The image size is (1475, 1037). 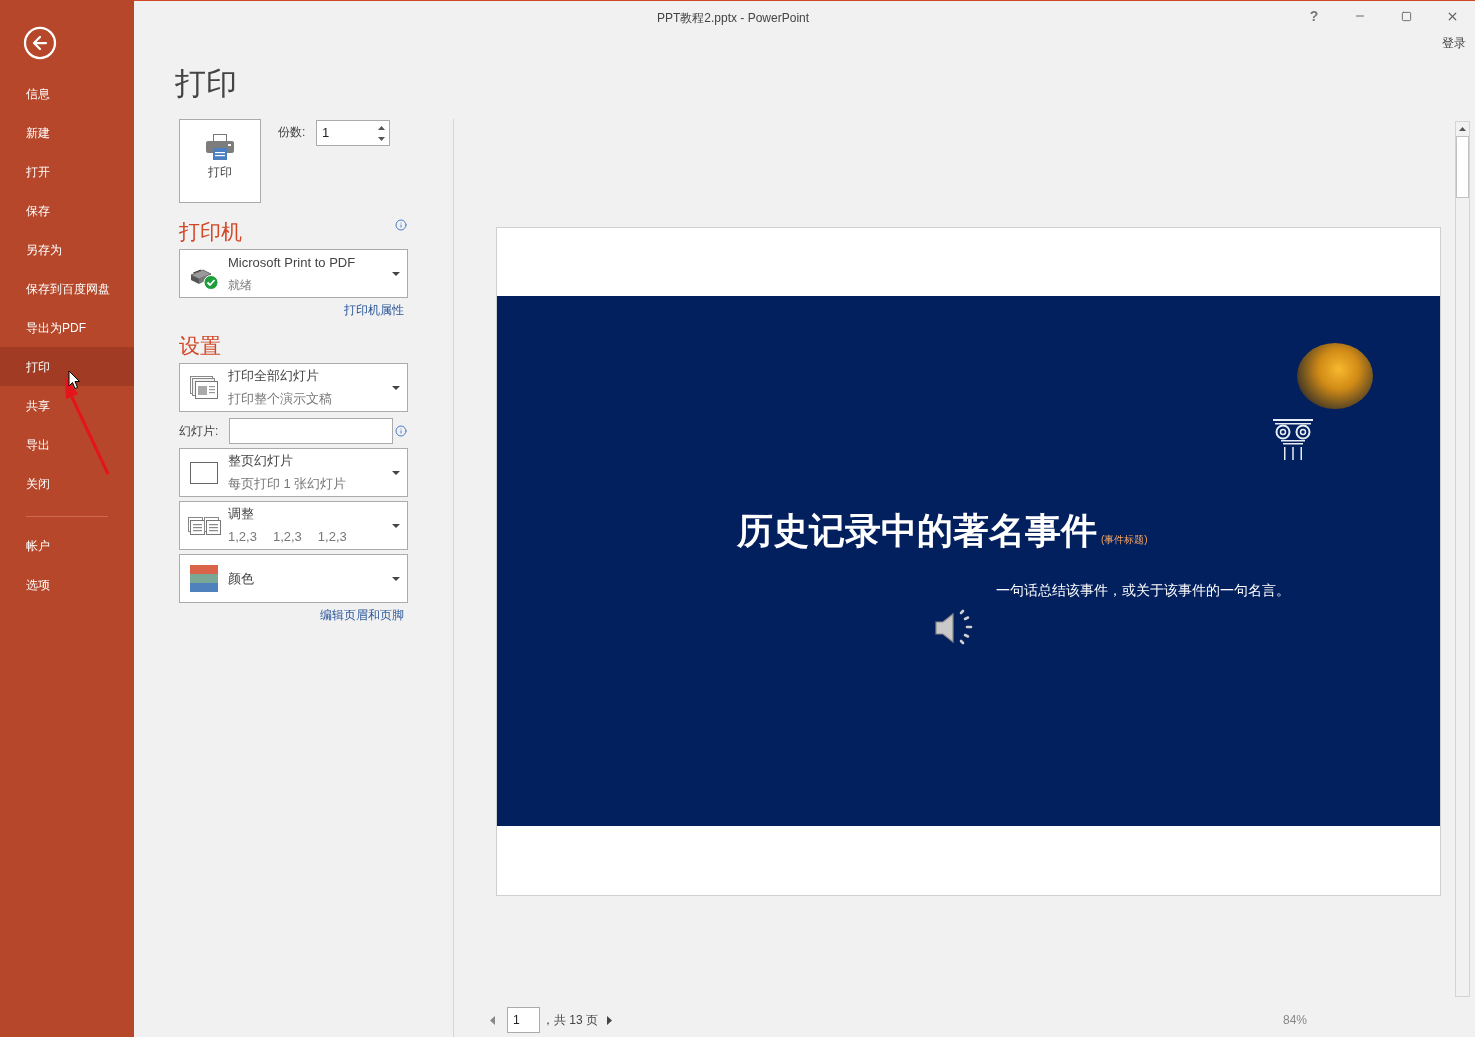 I want to click on print-button: 打印, so click(x=220, y=161).